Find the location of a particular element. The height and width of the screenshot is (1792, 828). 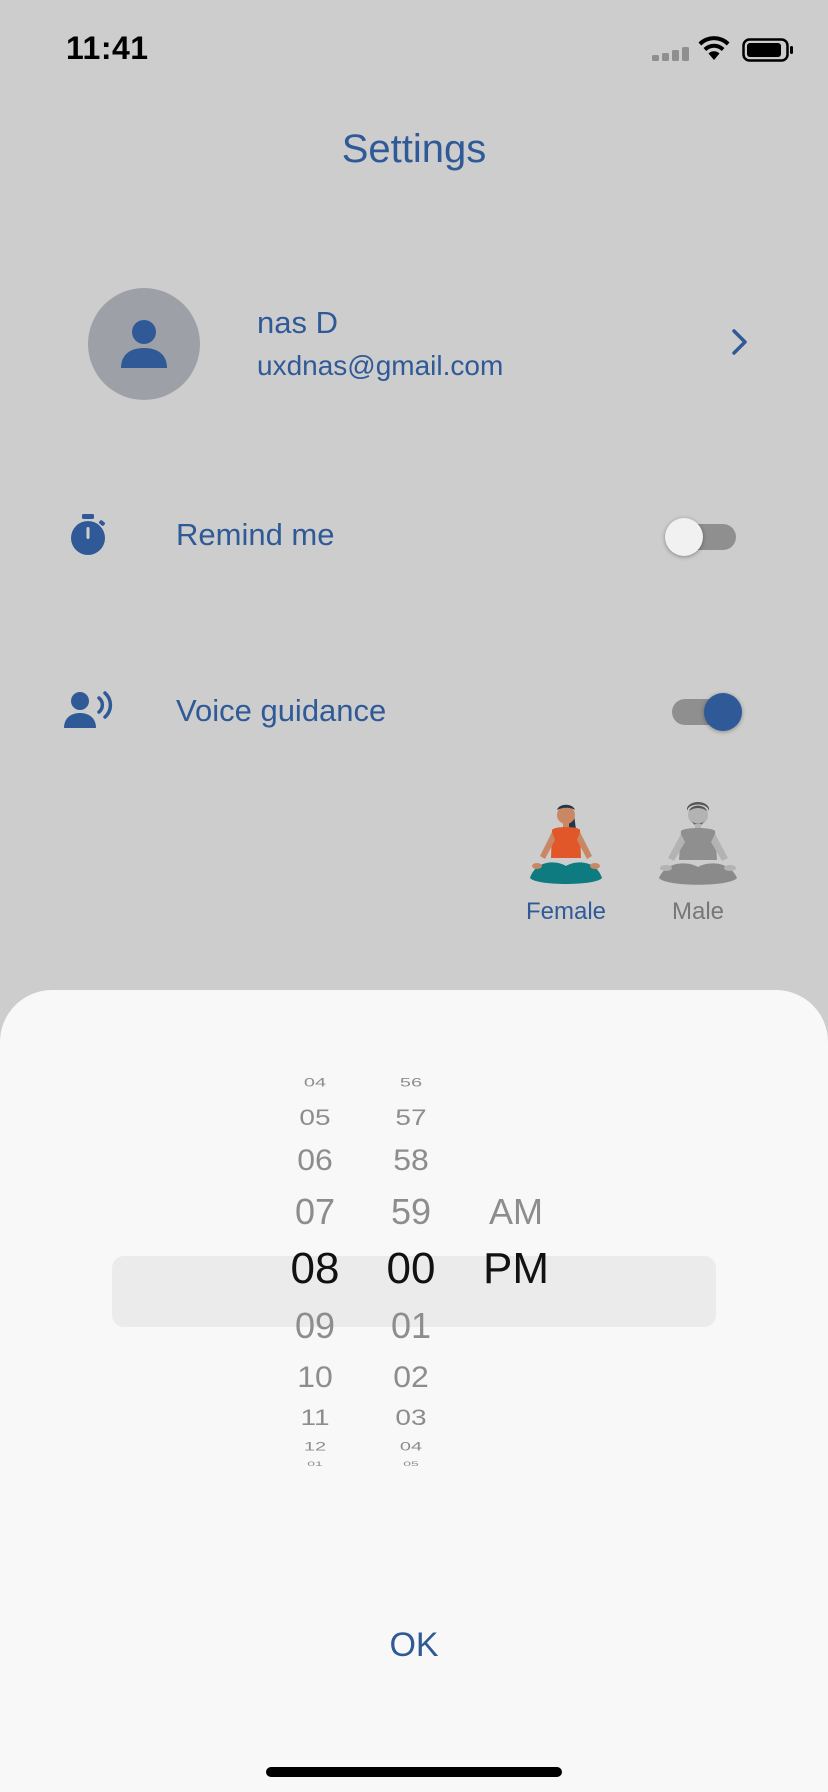

ok-button: OK is located at coordinates (414, 1645).